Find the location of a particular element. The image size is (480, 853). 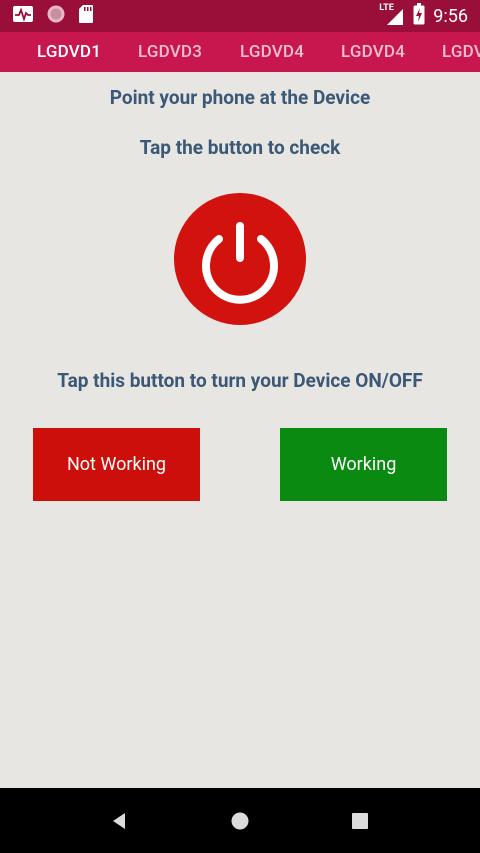

instruction-tap: Tap the button to check is located at coordinates (240, 147).